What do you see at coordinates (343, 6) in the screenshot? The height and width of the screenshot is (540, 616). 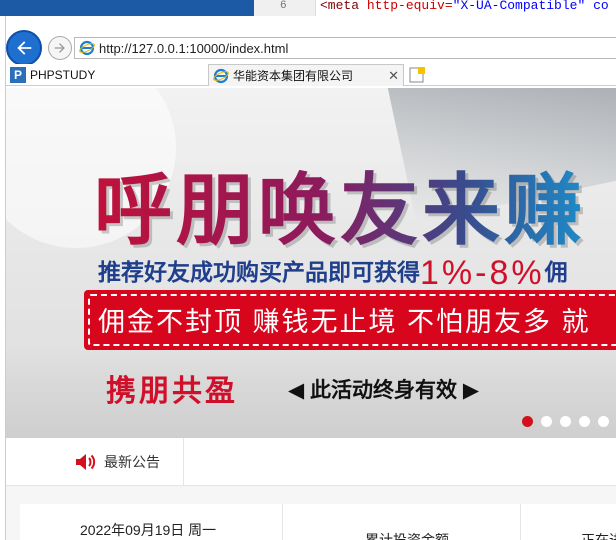 I see `code-tag: <meta` at bounding box center [343, 6].